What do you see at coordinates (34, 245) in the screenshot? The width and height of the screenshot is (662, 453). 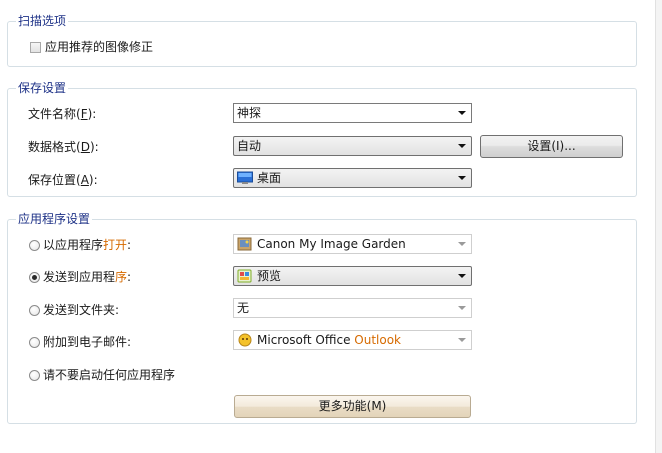 I see `open-with-app-radio` at bounding box center [34, 245].